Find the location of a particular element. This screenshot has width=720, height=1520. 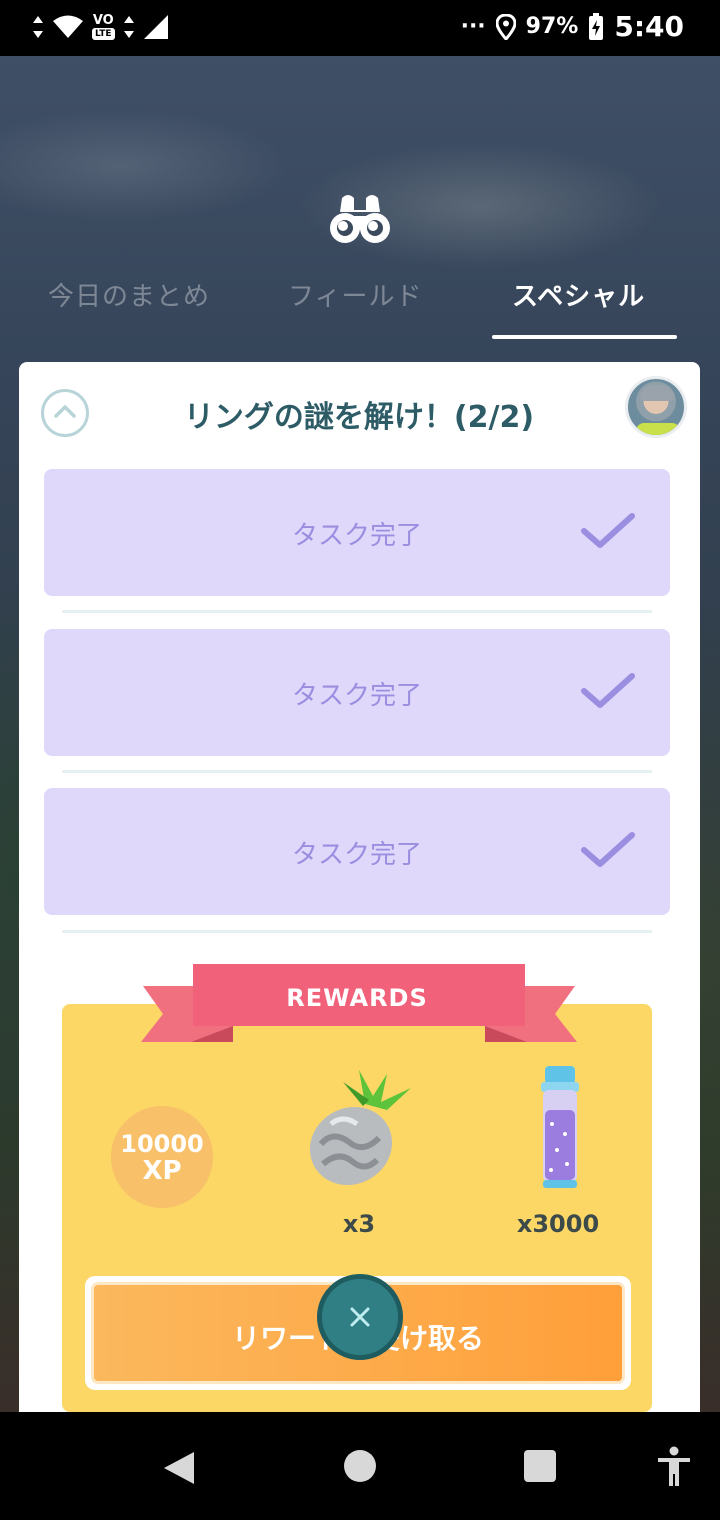

silver-pinap-berry-icon is located at coordinates (360, 1128).